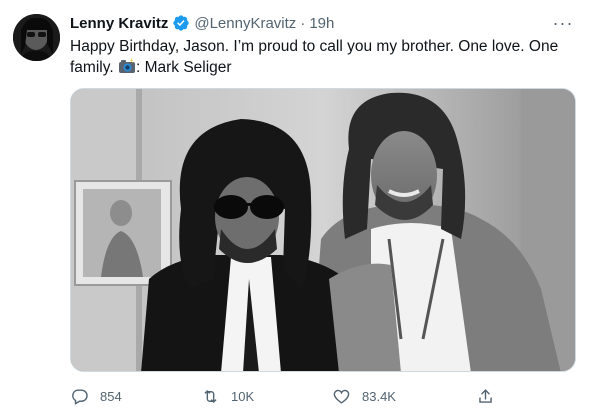 The height and width of the screenshot is (416, 590). I want to click on tweet-header: Lenny Kravitz @LennyKravitz · 19h, so click(202, 23).